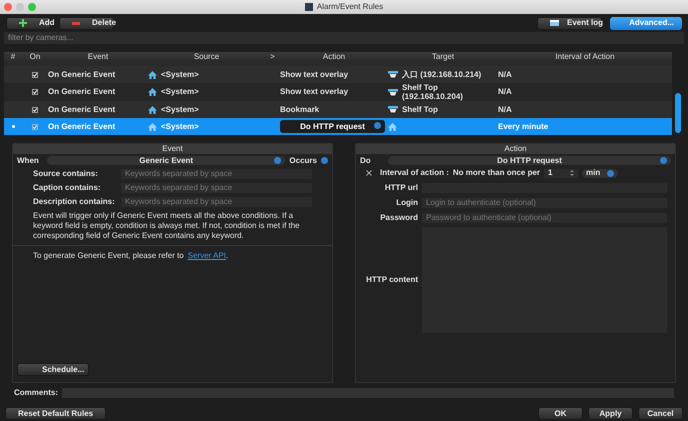  What do you see at coordinates (523, 126) in the screenshot?
I see `interval-text: Every minute` at bounding box center [523, 126].